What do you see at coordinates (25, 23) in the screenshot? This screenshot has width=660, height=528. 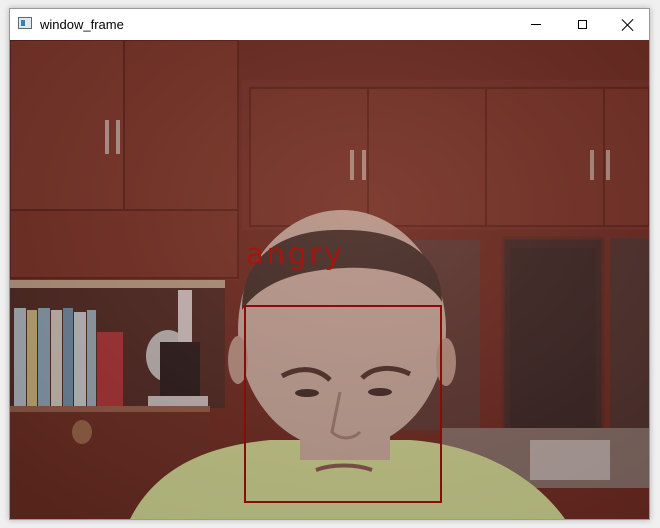 I see `app-window-icon` at bounding box center [25, 23].